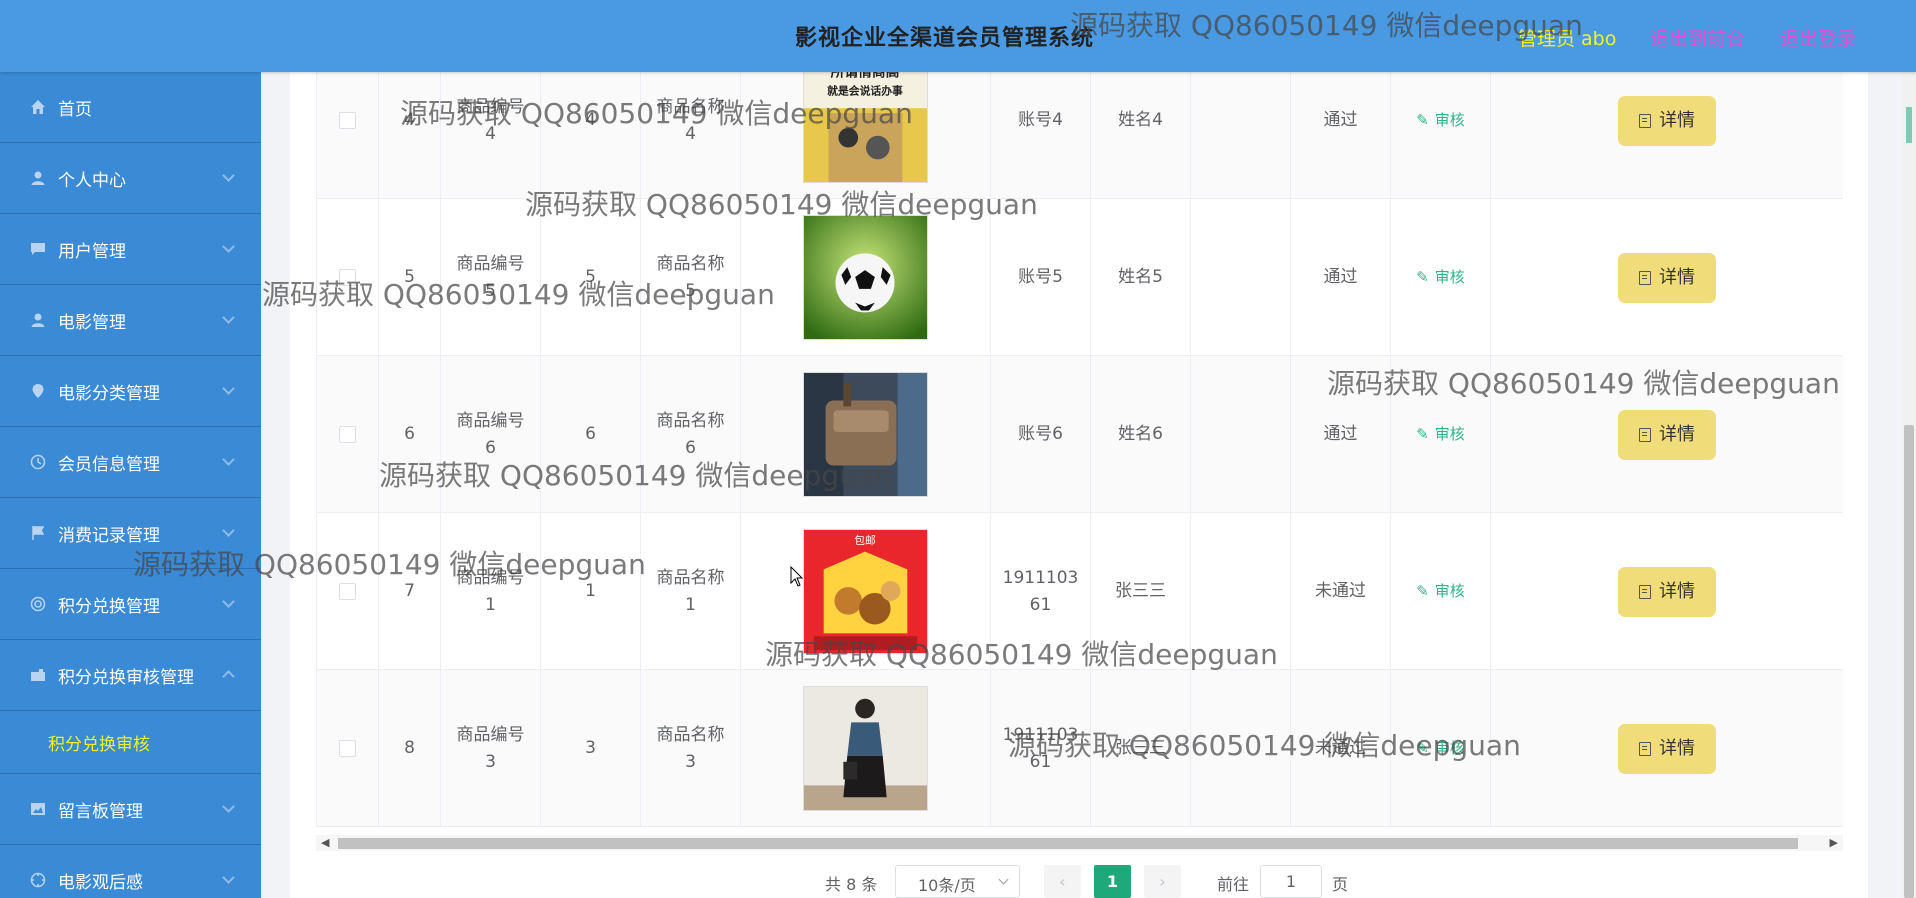 The image size is (1916, 898). Describe the element at coordinates (851, 884) in the screenshot. I see `total-count: 共 8 条` at that location.